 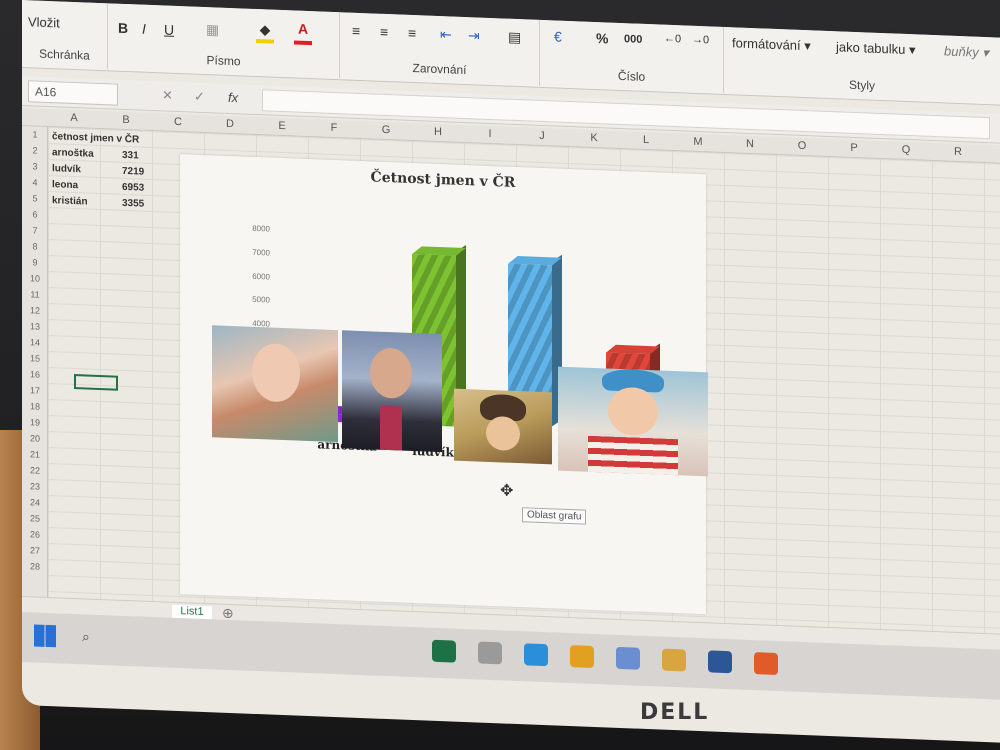 I want to click on edge-icon, so click(x=536, y=655).